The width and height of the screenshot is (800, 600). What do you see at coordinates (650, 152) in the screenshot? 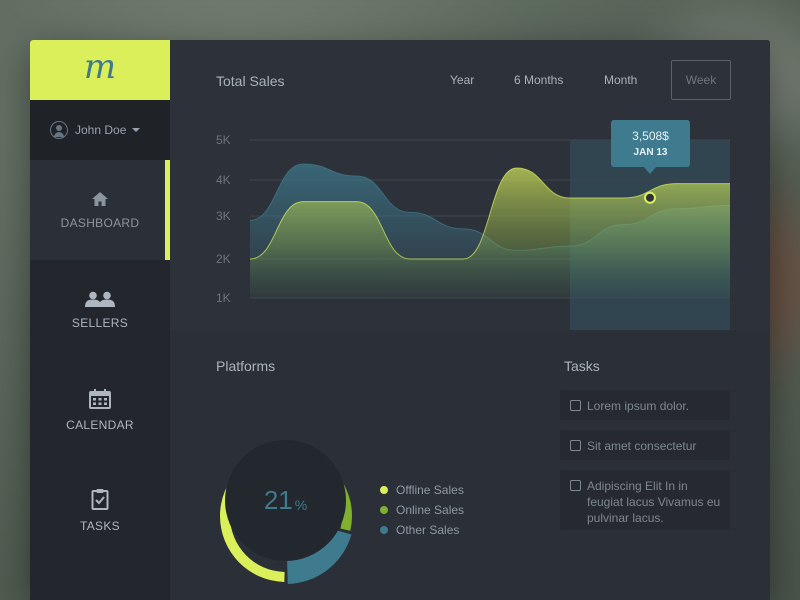
I see `tooltip-date: JAN 13` at bounding box center [650, 152].